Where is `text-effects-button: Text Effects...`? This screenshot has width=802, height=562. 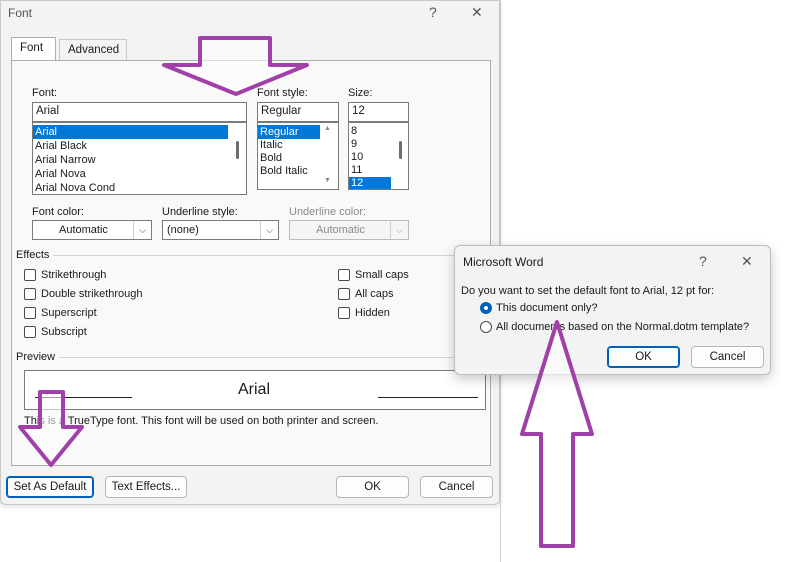 text-effects-button: Text Effects... is located at coordinates (146, 487).